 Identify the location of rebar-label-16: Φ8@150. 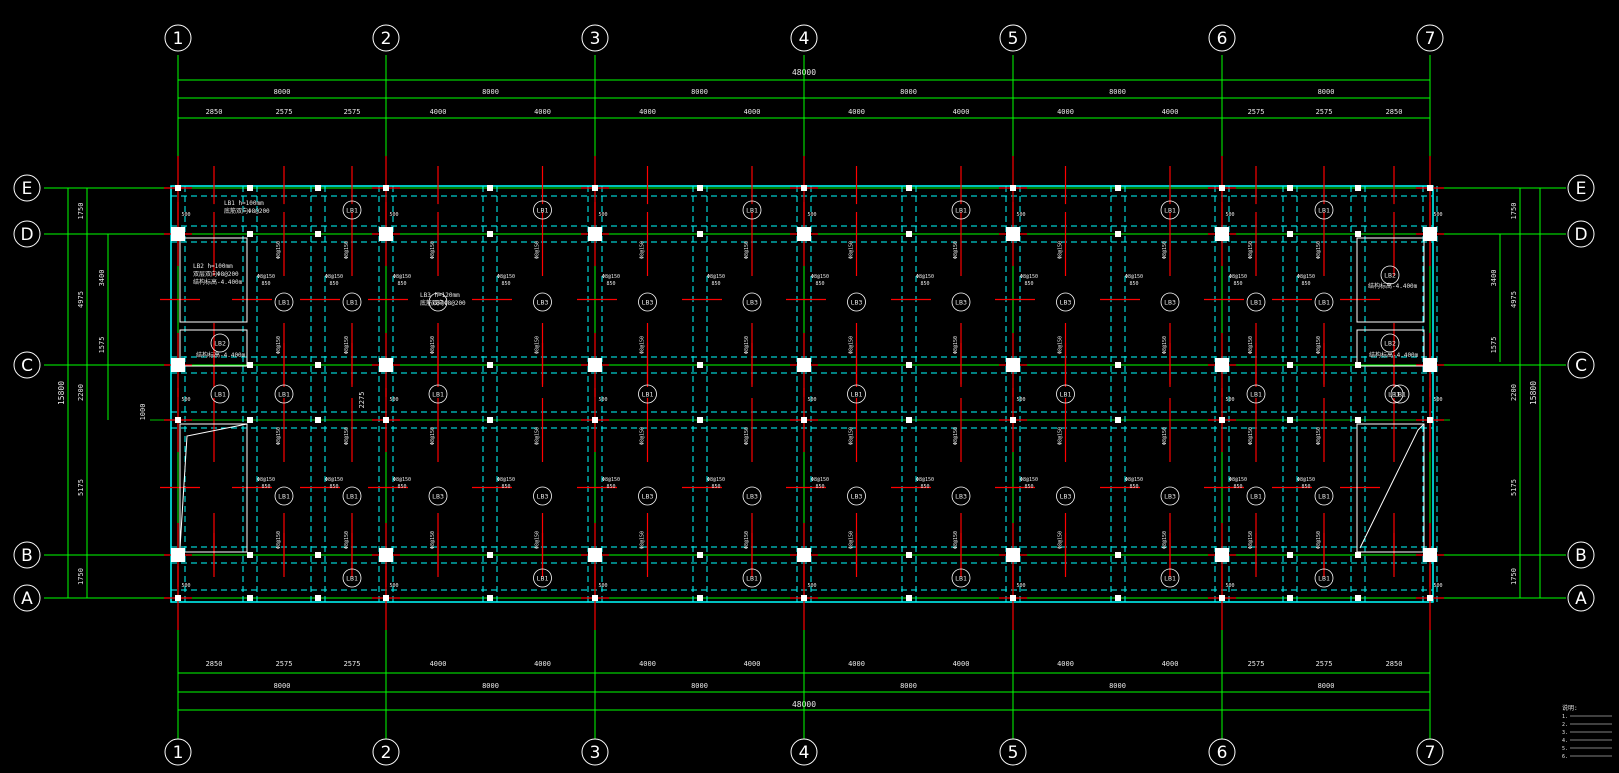
(433, 250).